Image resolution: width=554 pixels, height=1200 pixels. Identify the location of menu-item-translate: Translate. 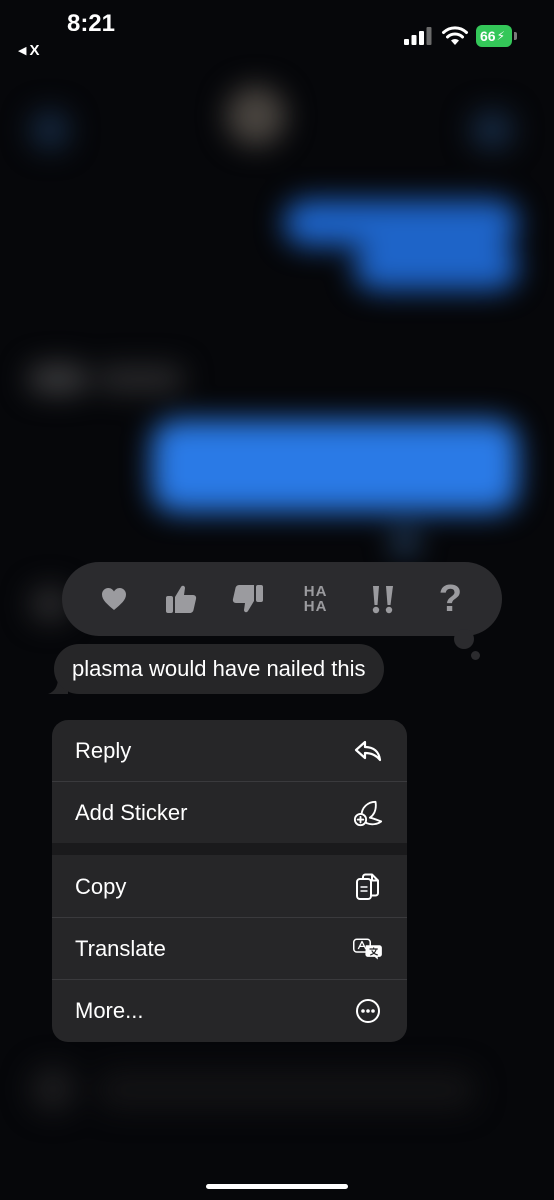
(229, 948).